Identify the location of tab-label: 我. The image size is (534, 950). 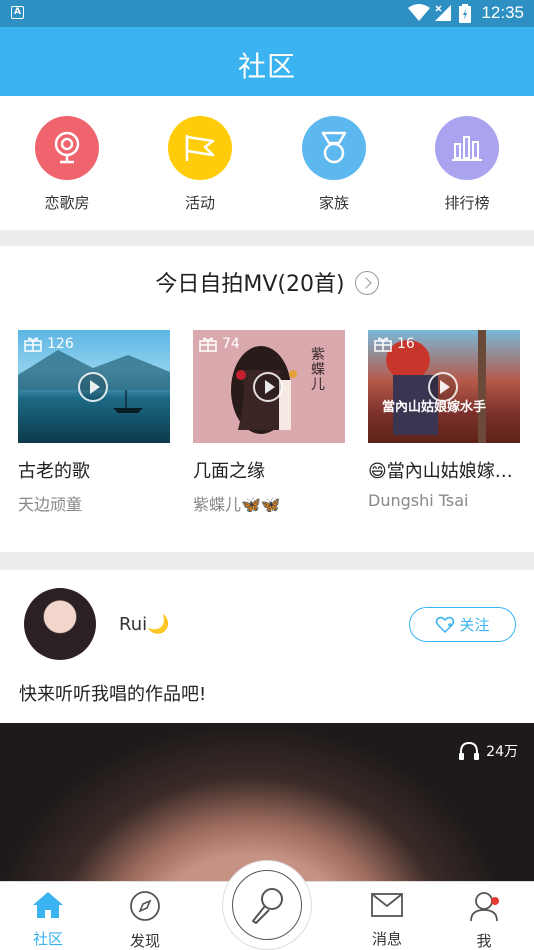
(484, 941).